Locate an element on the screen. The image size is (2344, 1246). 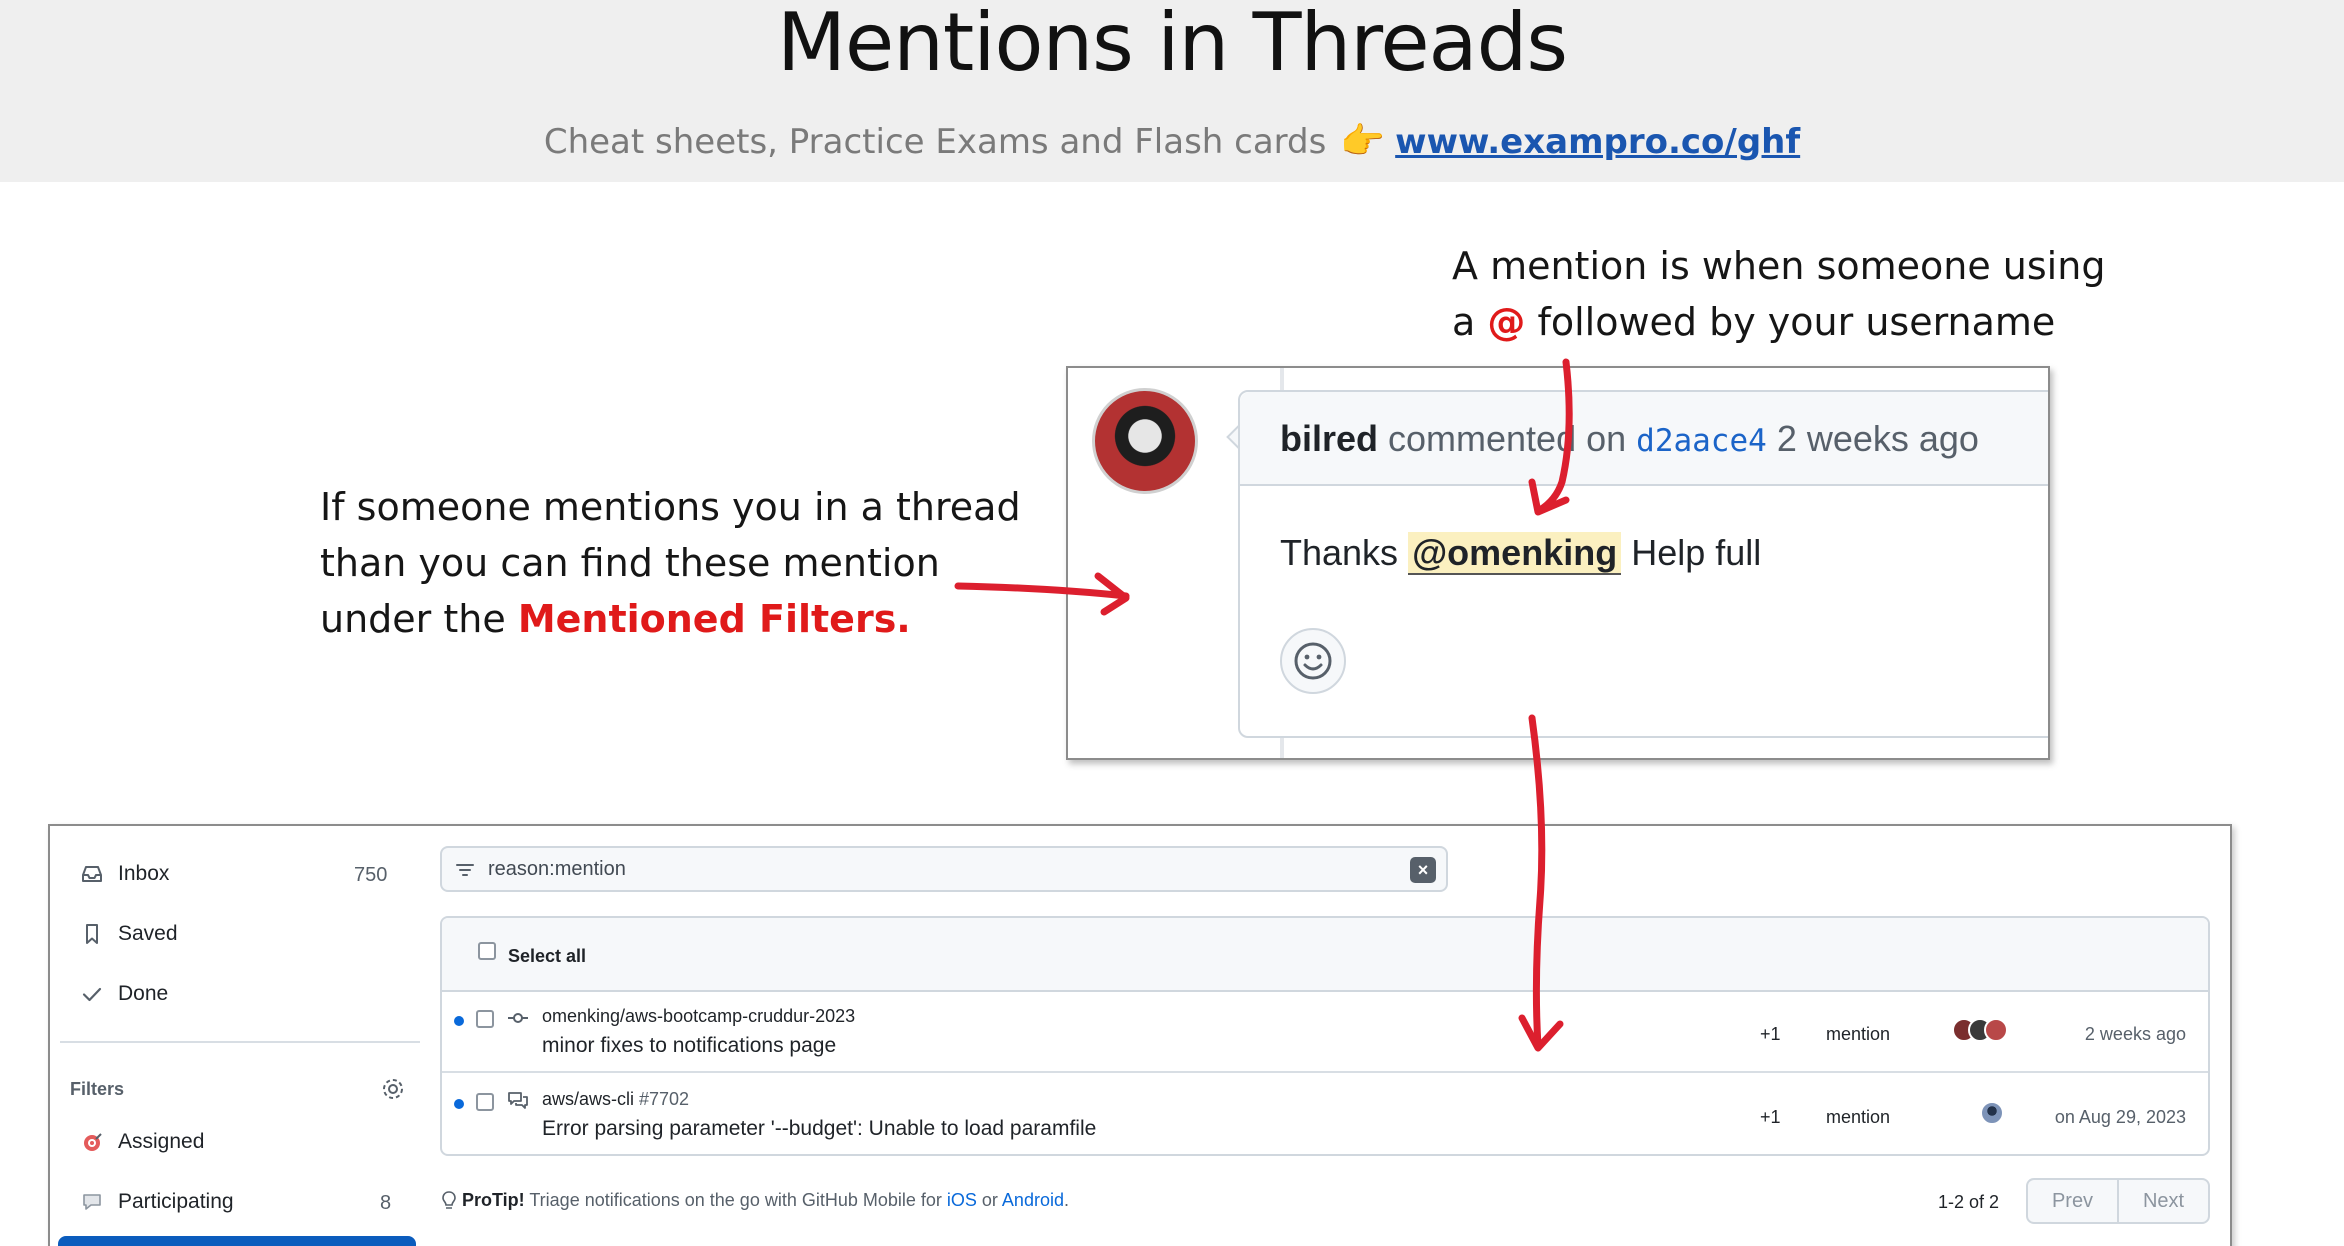
row-time: on Aug 29, 2023 is located at coordinates (2120, 1117).